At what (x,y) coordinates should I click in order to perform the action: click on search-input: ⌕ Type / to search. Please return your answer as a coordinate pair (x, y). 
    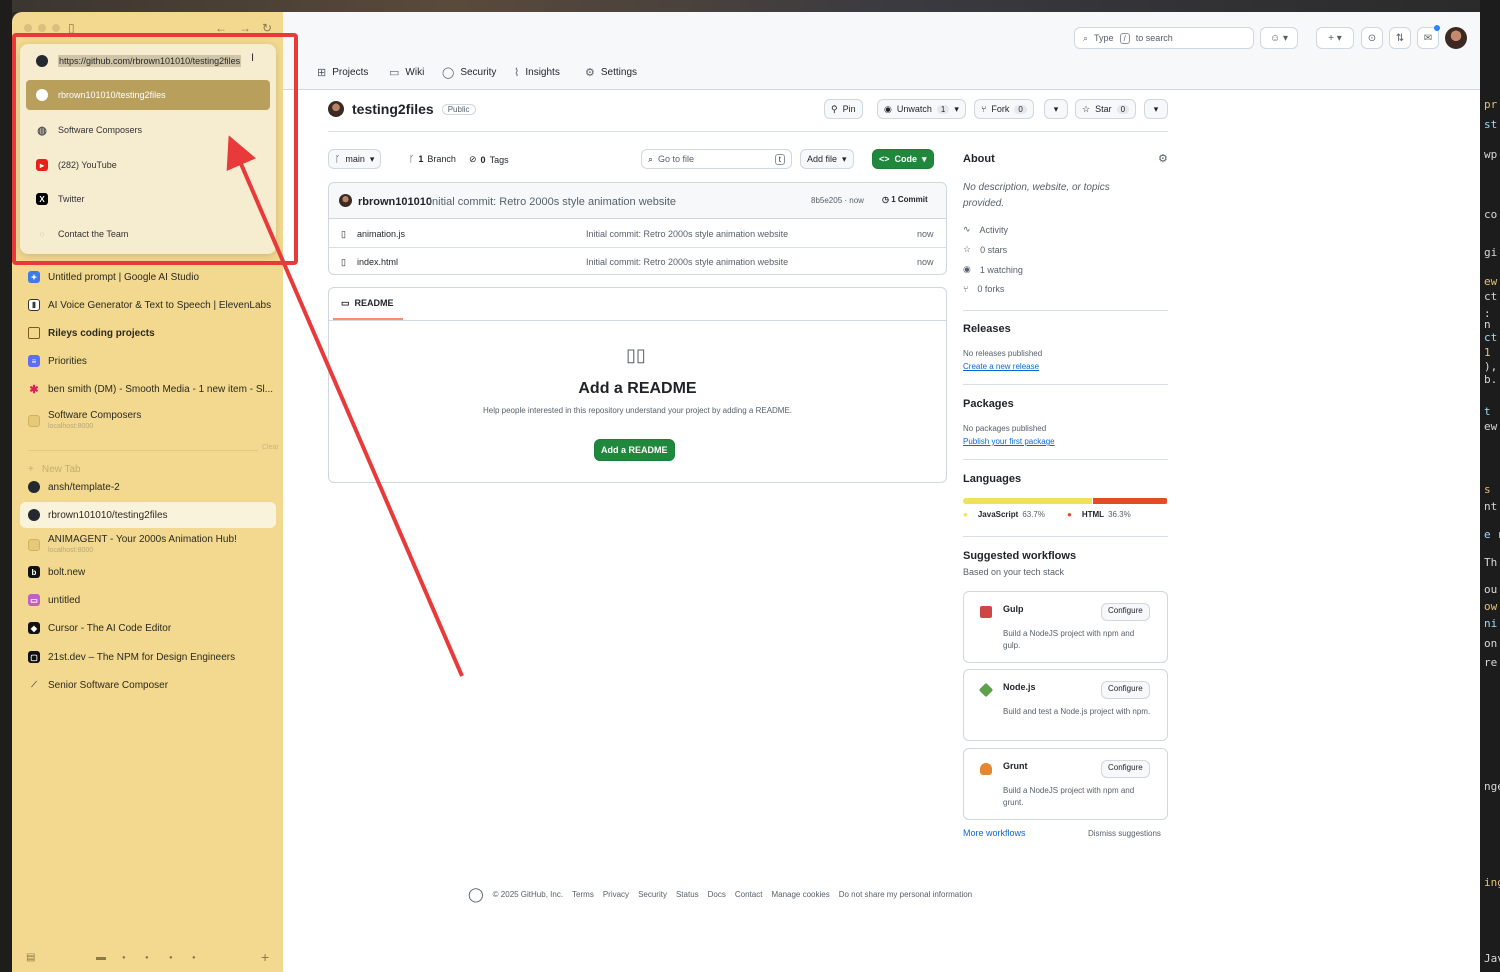
    Looking at the image, I should click on (1164, 38).